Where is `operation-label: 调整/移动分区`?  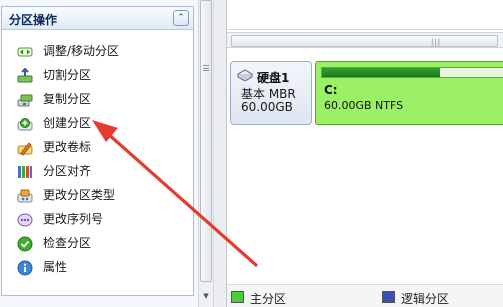
operation-label: 调整/移动分区 is located at coordinates (81, 51).